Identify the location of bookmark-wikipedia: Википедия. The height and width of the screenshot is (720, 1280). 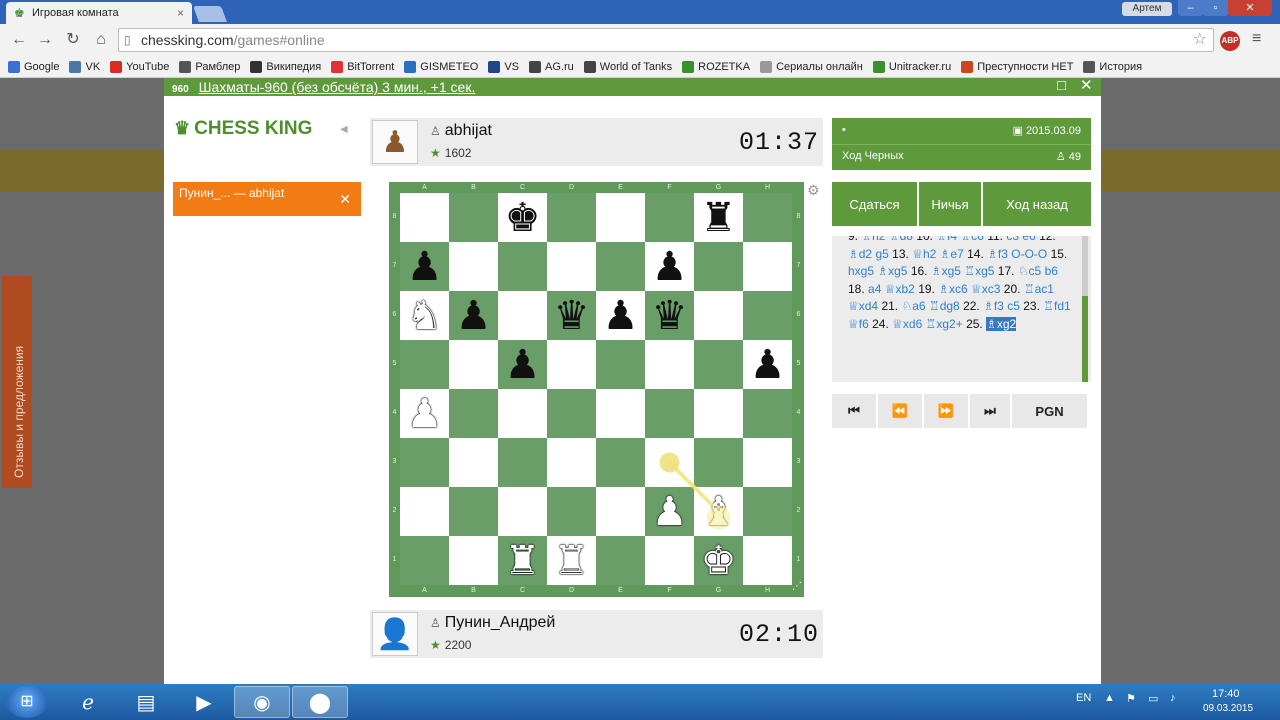
(285, 66).